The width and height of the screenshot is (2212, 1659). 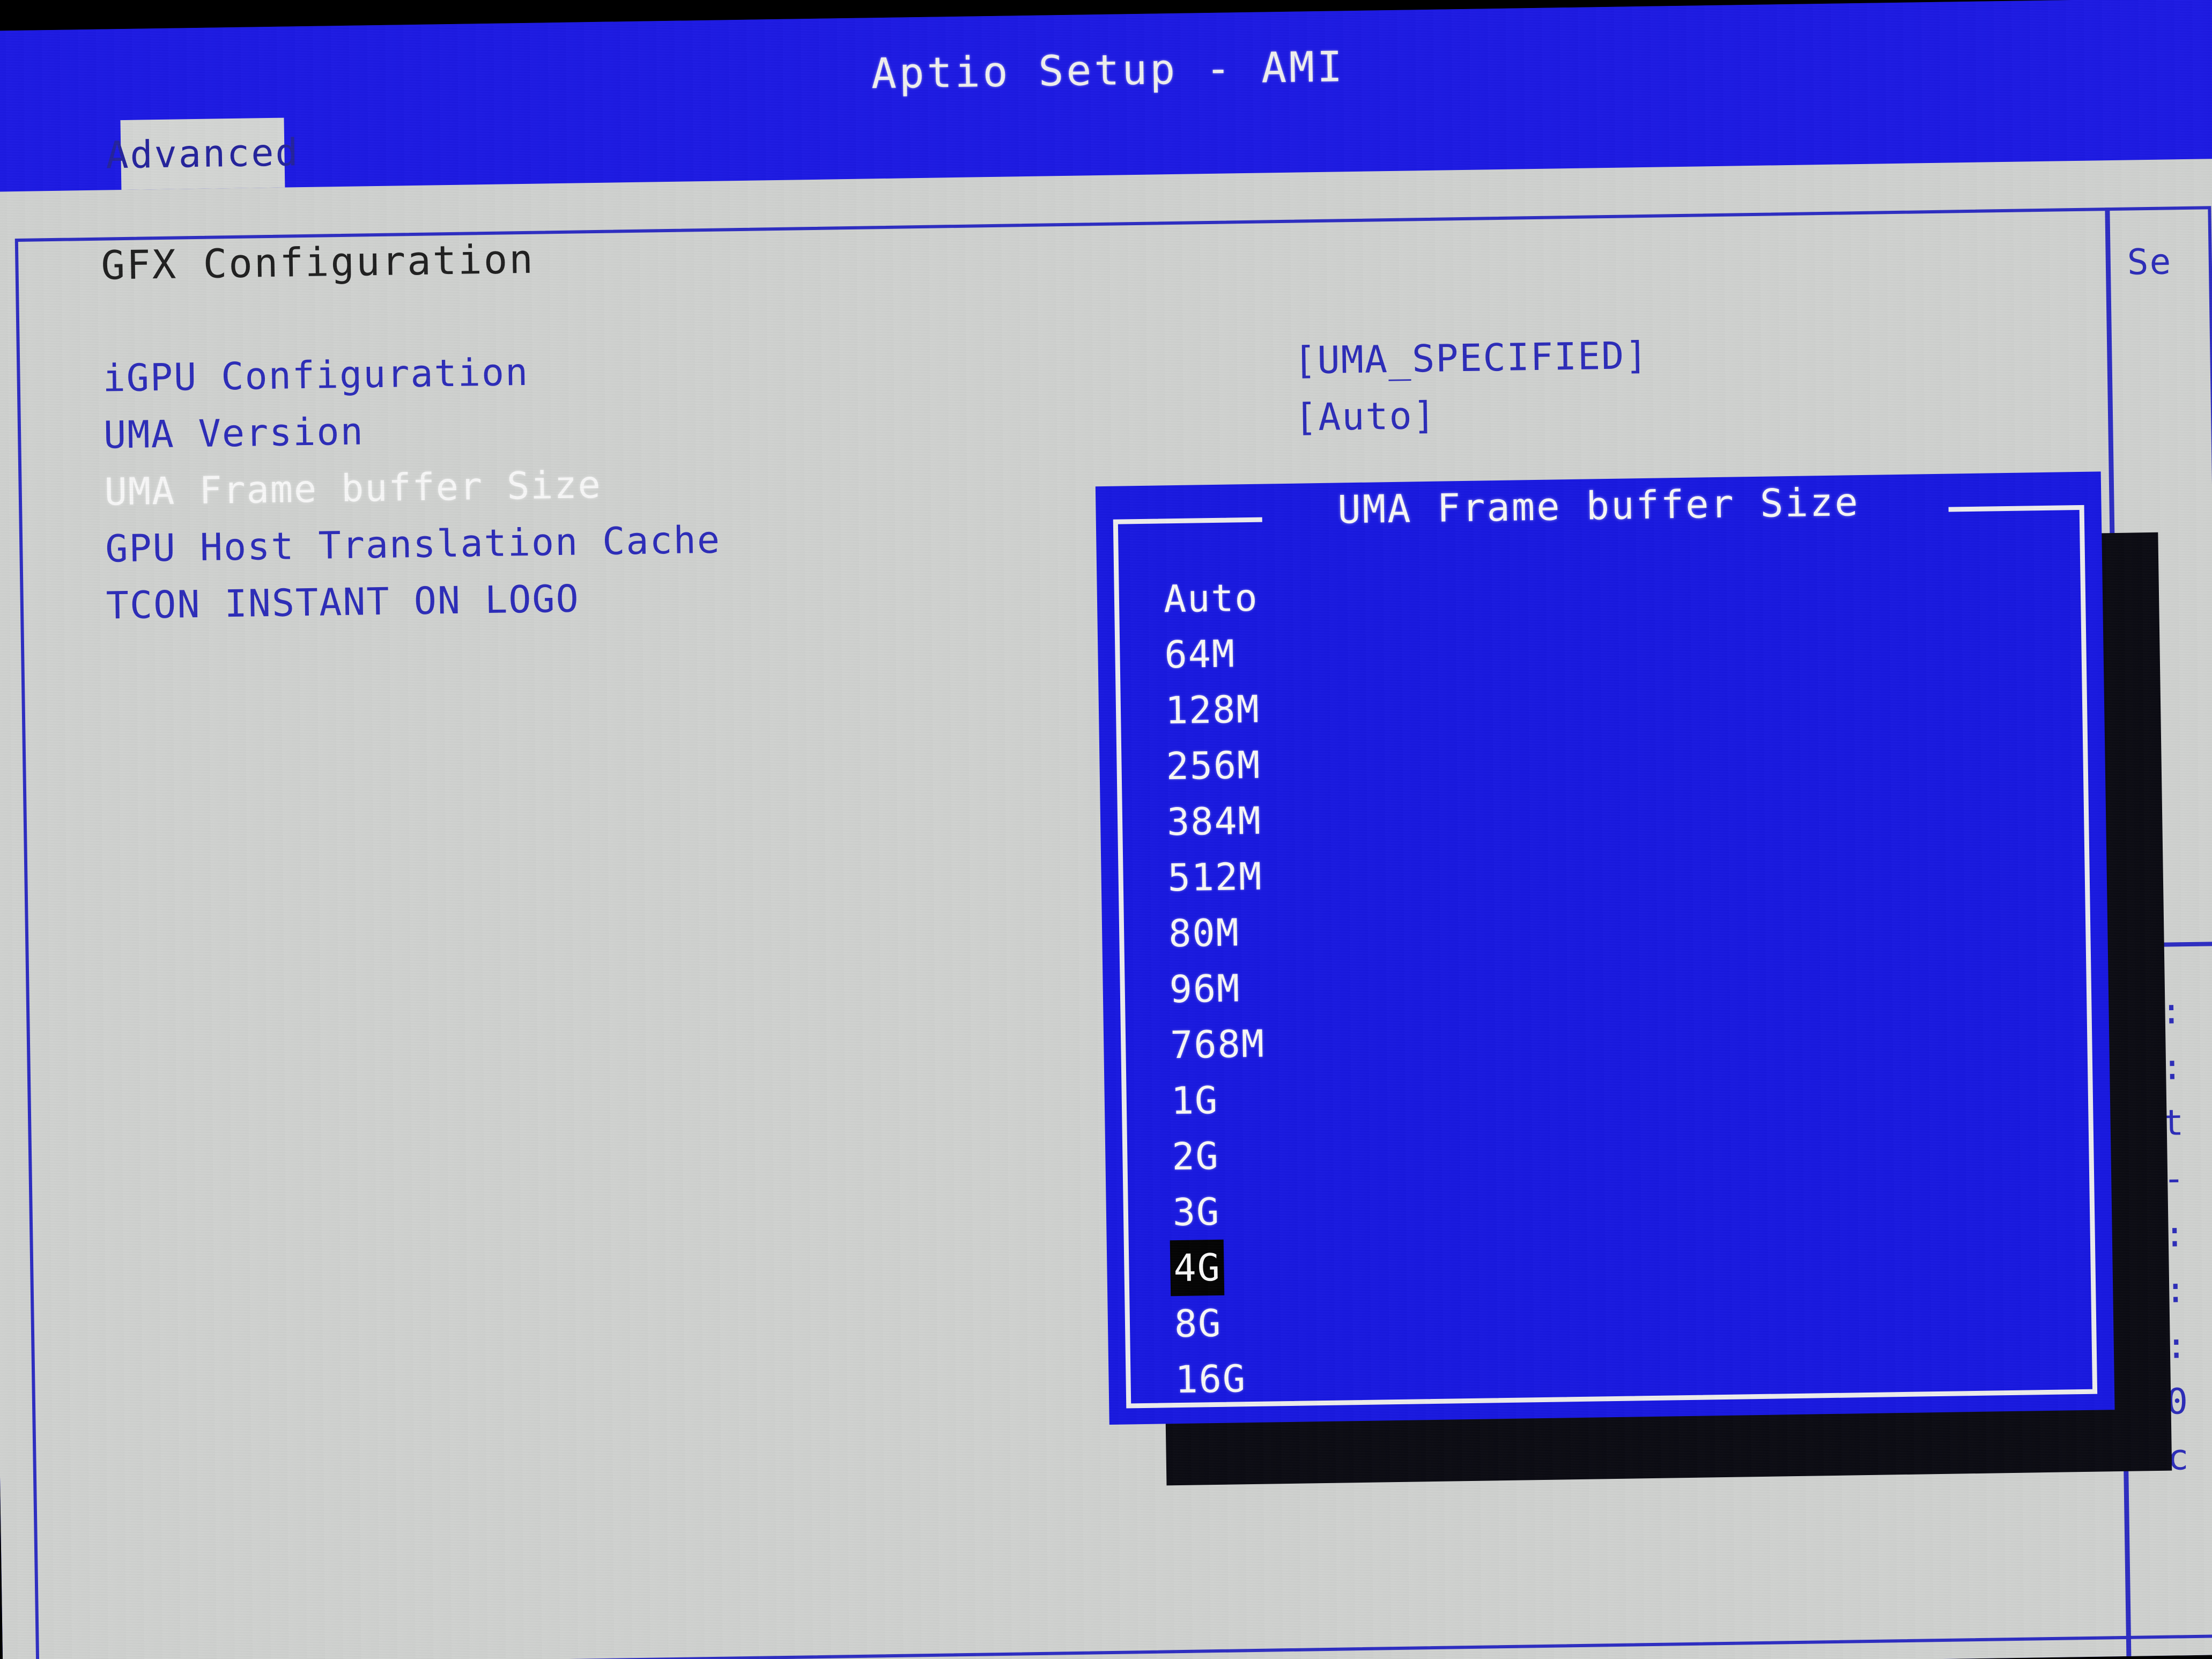 I want to click on dialog-option-256m: 256M, so click(x=1213, y=766).